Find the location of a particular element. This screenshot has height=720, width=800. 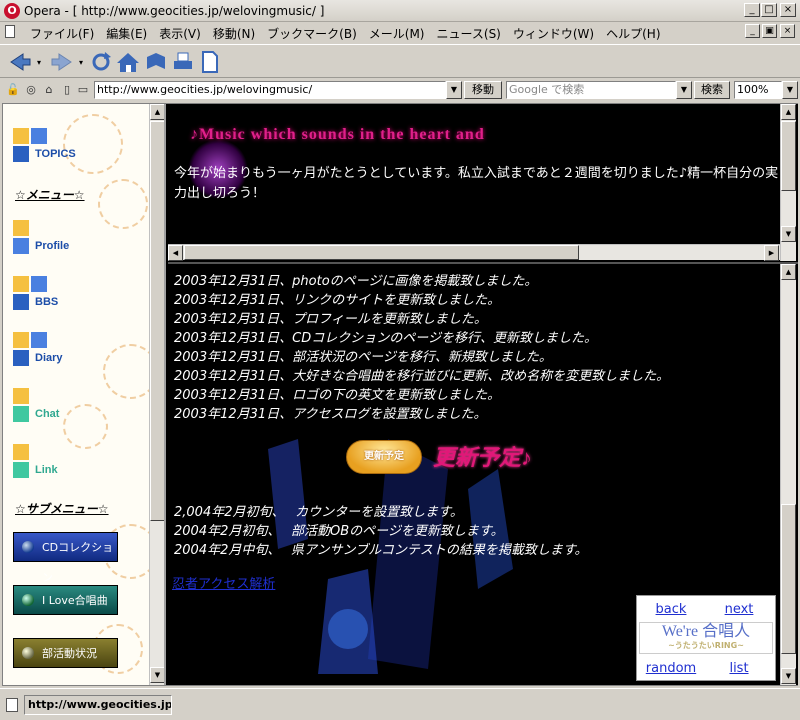

forward-history-icon: ▾ is located at coordinates (81, 62).